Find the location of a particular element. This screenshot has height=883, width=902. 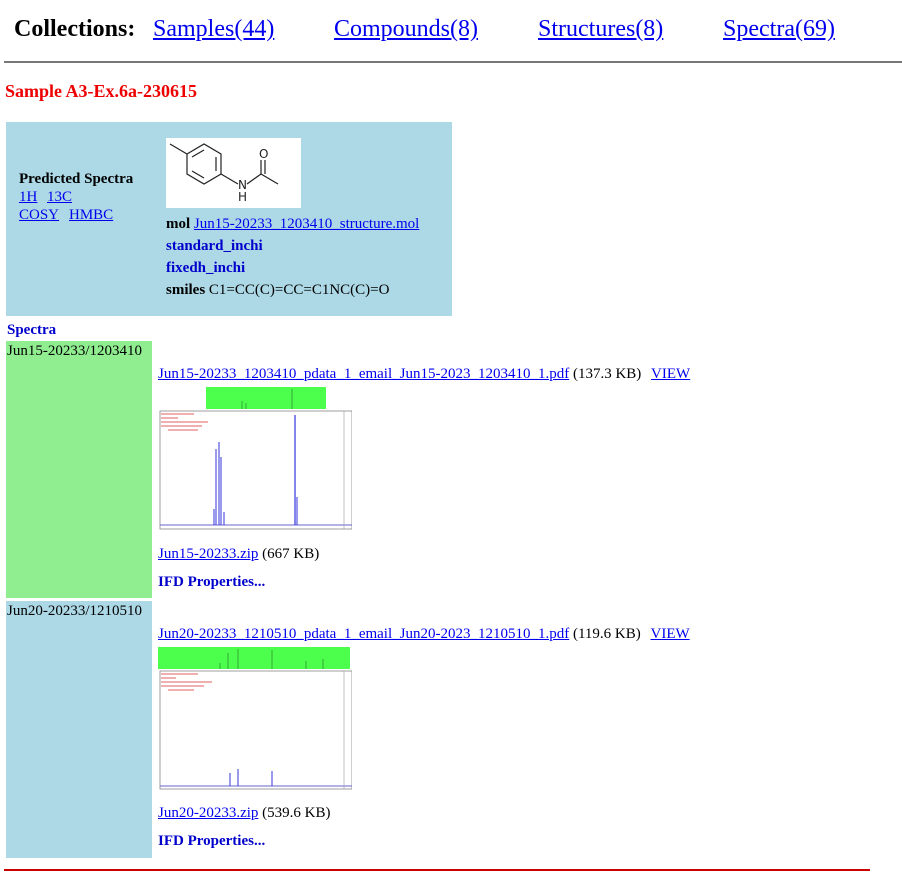

spectrum-zip-link: Jun20-20233.zip is located at coordinates (208, 813).